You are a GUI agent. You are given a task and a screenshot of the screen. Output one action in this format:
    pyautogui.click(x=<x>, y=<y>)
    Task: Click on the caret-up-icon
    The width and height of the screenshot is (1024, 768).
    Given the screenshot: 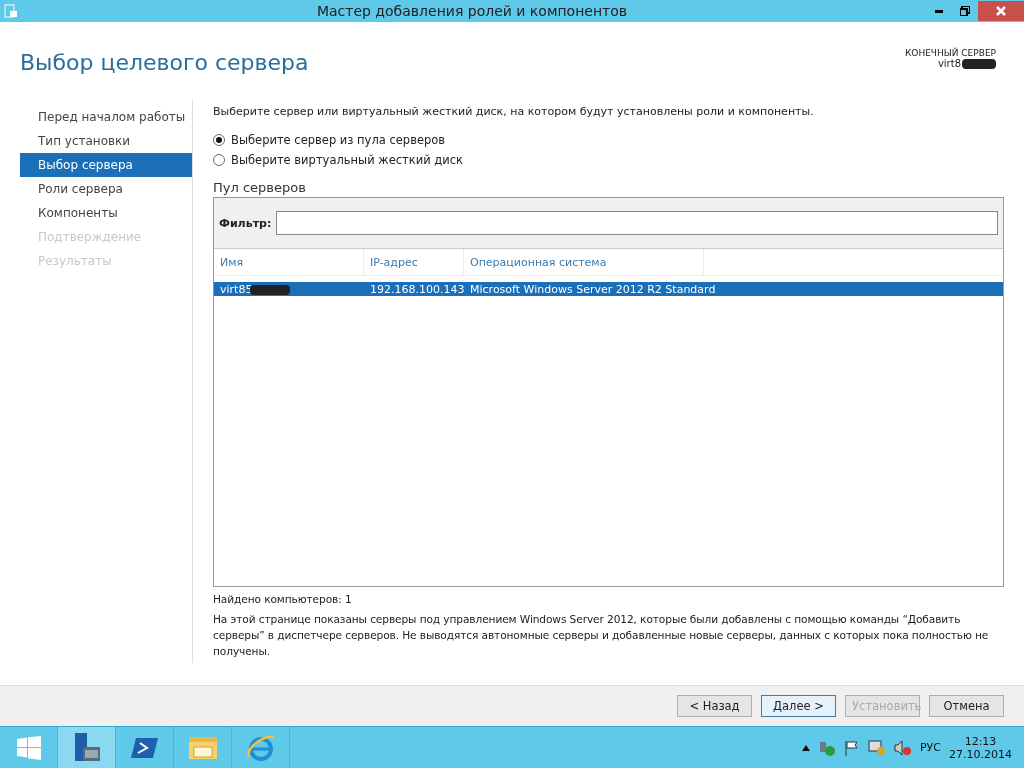 What is the action you would take?
    pyautogui.click(x=806, y=747)
    